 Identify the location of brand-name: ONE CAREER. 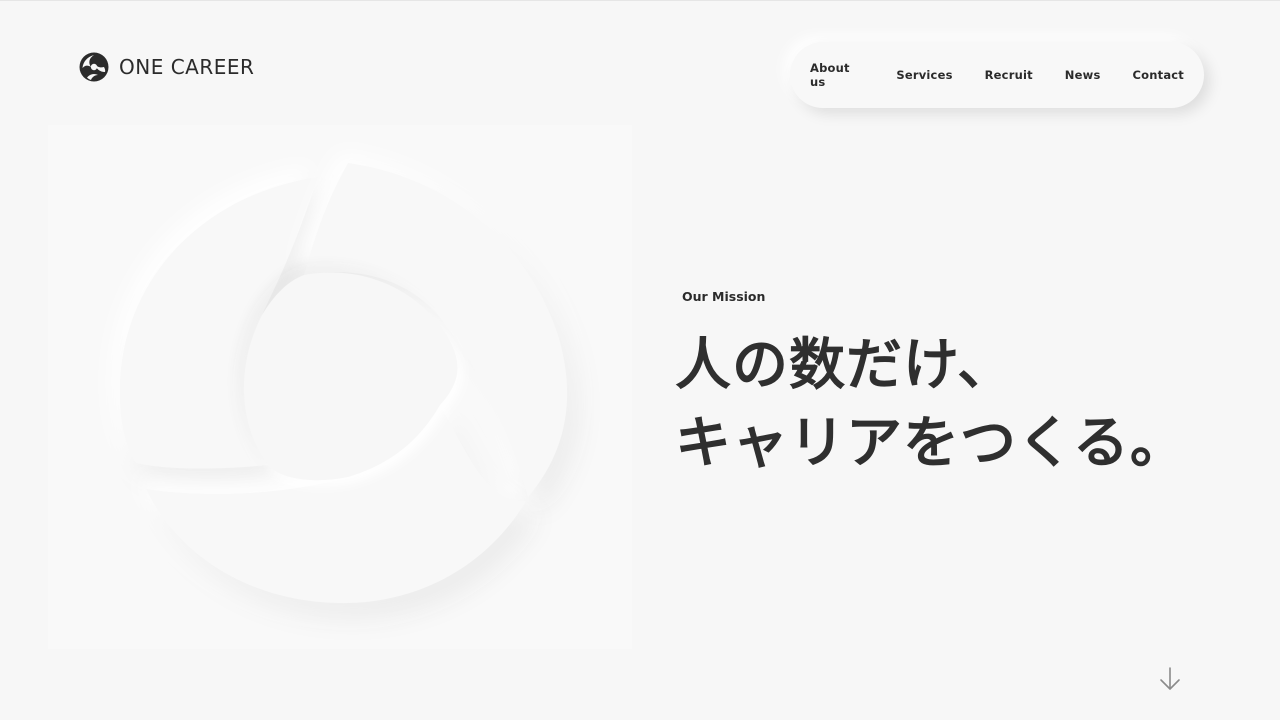
(187, 67).